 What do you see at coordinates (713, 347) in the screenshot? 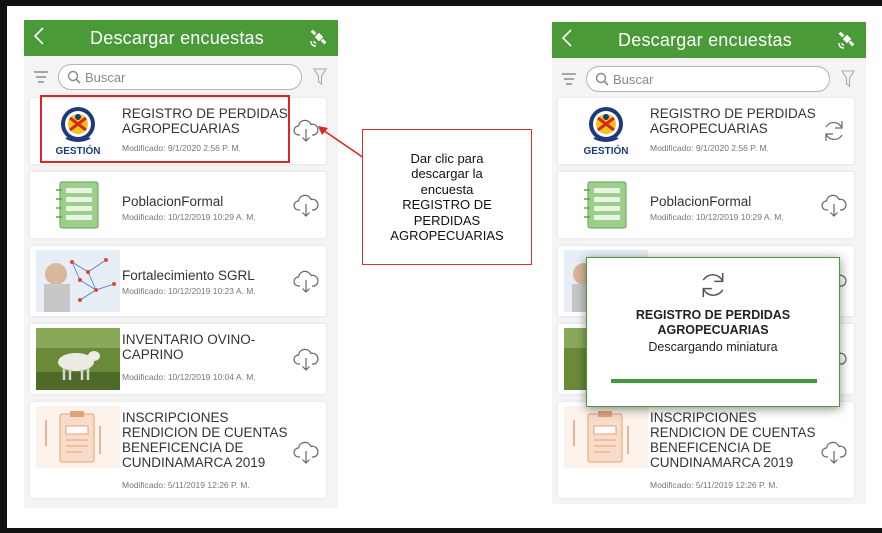
I see `dialog-status: Descargando miniatura` at bounding box center [713, 347].